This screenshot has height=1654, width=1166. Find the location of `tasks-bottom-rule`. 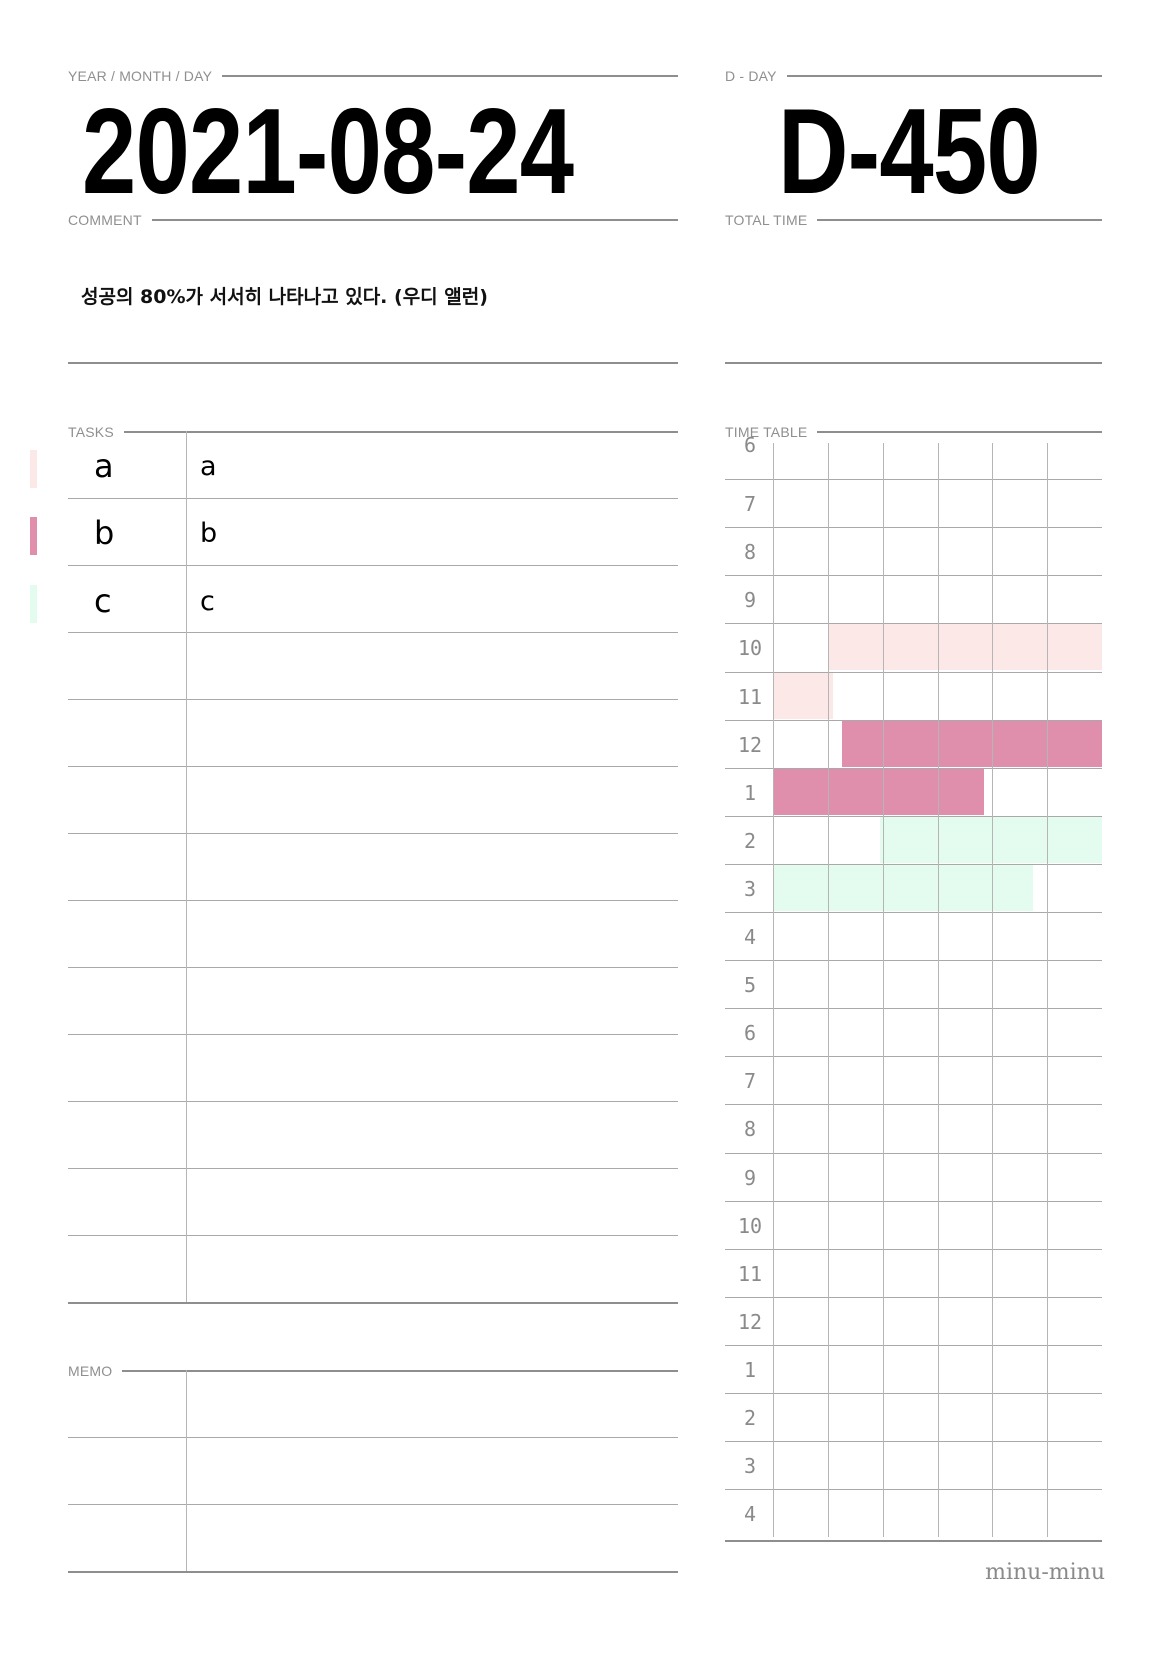

tasks-bottom-rule is located at coordinates (373, 1303).